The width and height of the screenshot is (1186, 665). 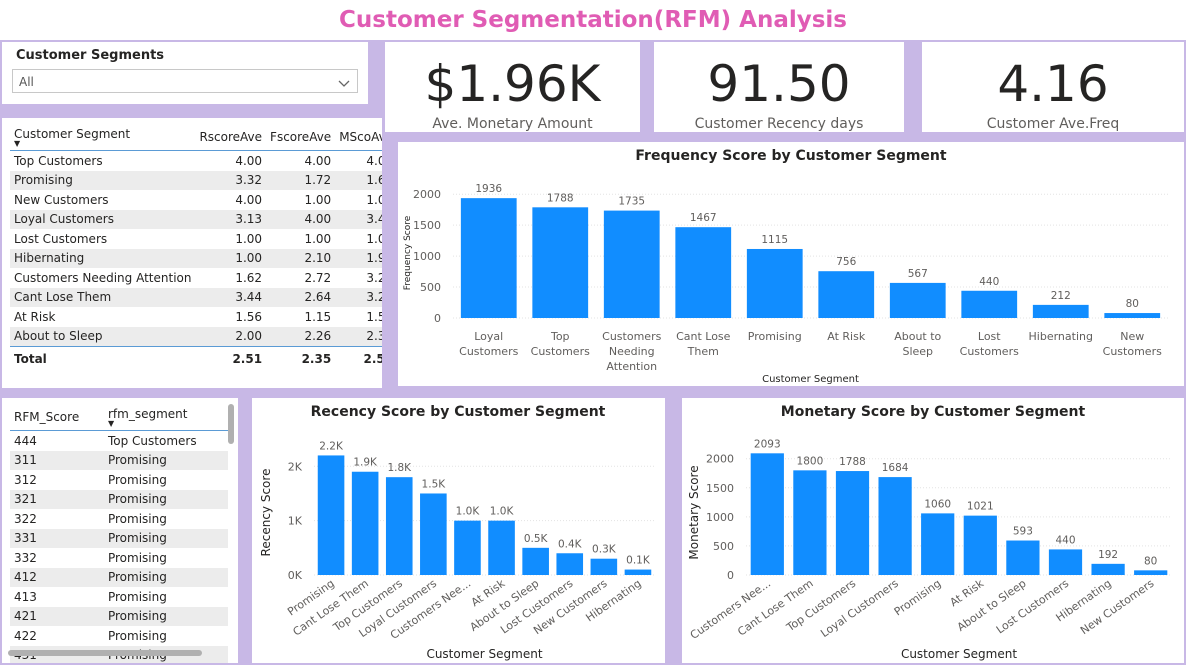 What do you see at coordinates (35, 316) in the screenshot?
I see `table-cell: At Risk` at bounding box center [35, 316].